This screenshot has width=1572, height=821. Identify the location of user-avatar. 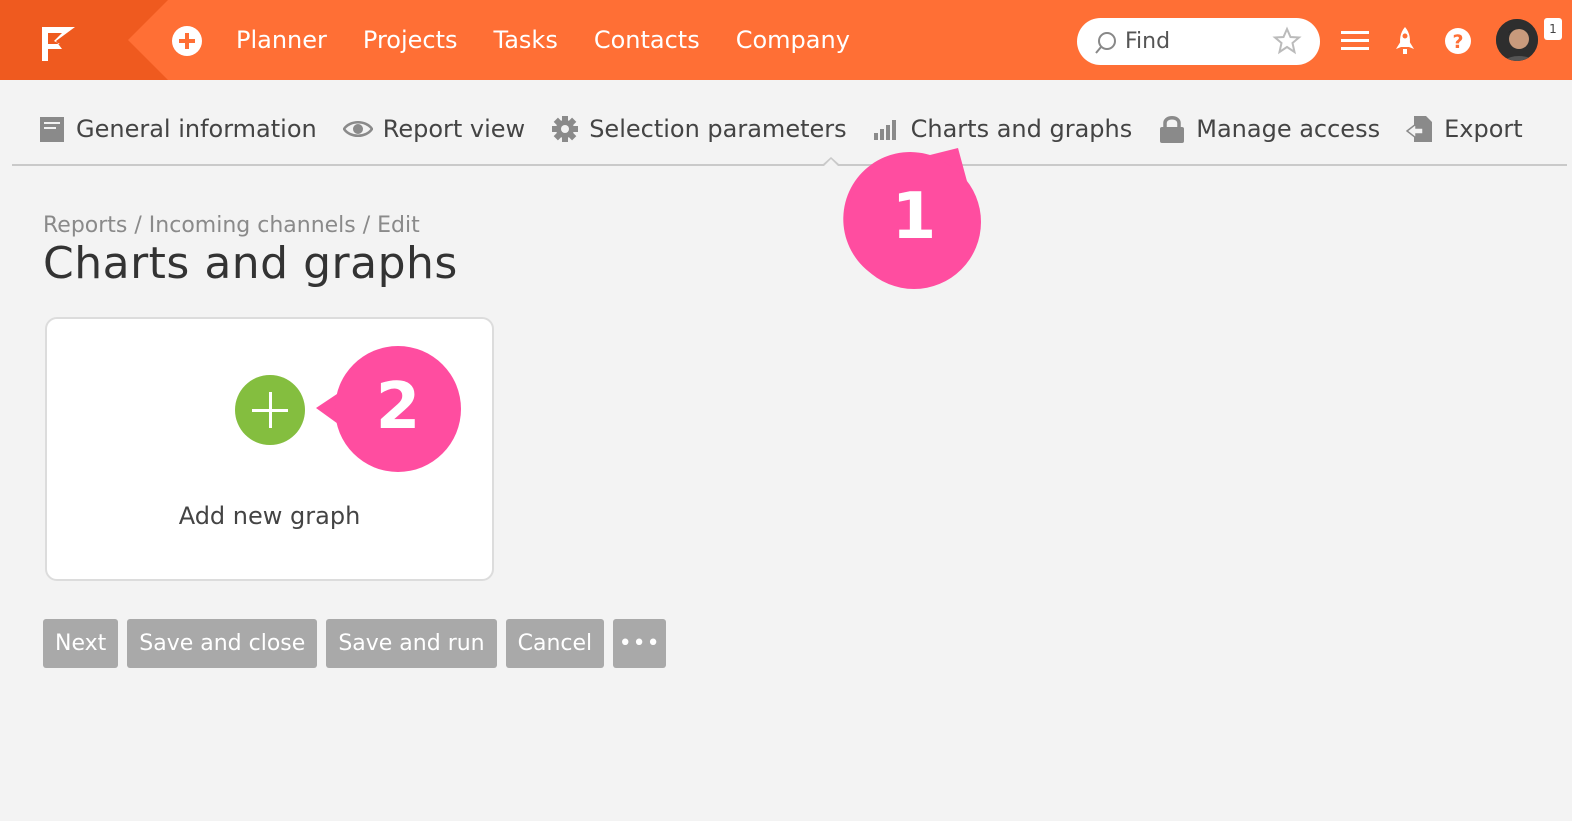
(1517, 40).